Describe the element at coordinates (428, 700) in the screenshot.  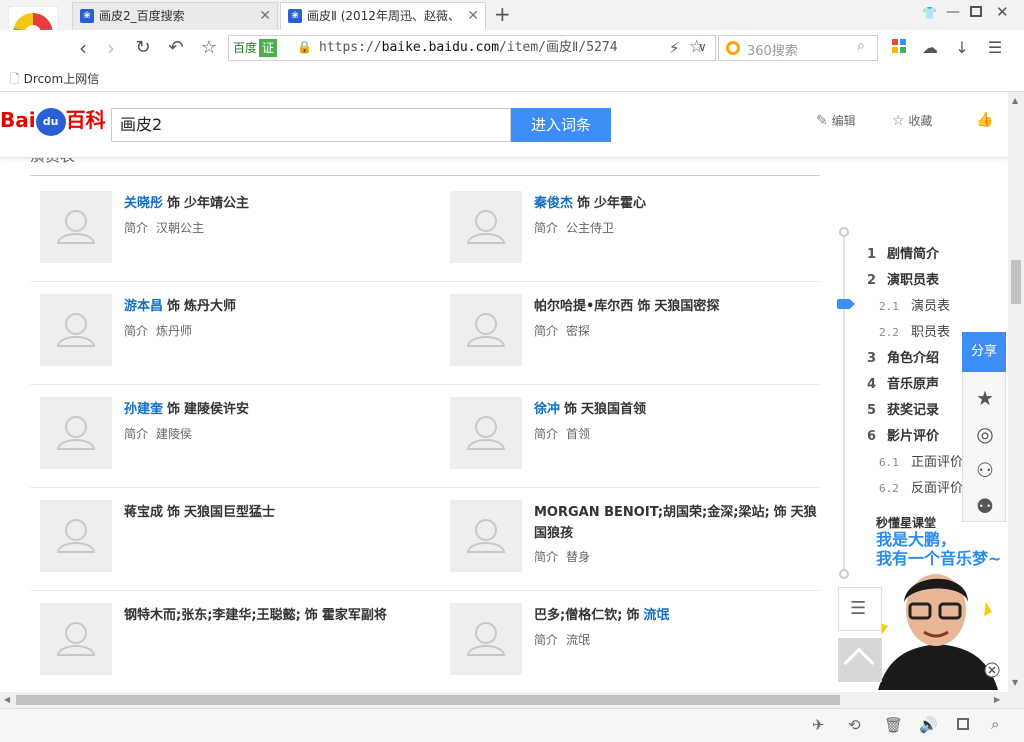
I see `horizontal-scroll-thumb` at that location.